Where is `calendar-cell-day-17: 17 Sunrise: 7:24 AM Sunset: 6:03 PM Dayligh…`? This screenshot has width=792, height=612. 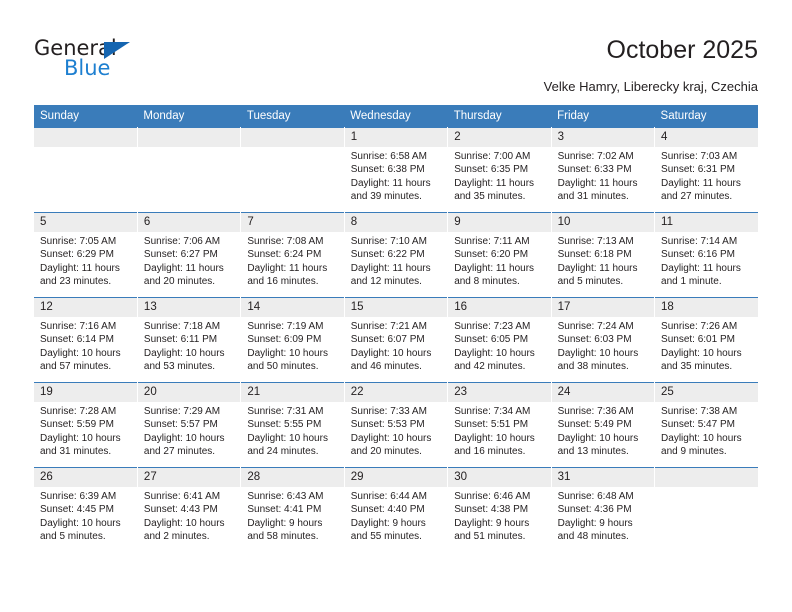 calendar-cell-day-17: 17 Sunrise: 7:24 AM Sunset: 6:03 PM Dayligh… is located at coordinates (603, 340).